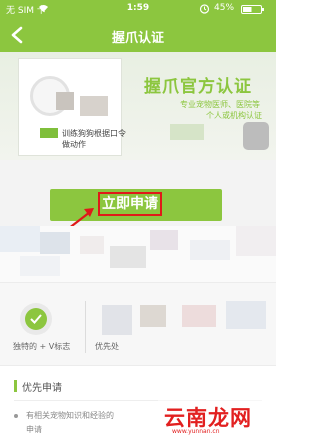 The height and width of the screenshot is (437, 320). I want to click on benefit-label: 优先处, so click(107, 346).